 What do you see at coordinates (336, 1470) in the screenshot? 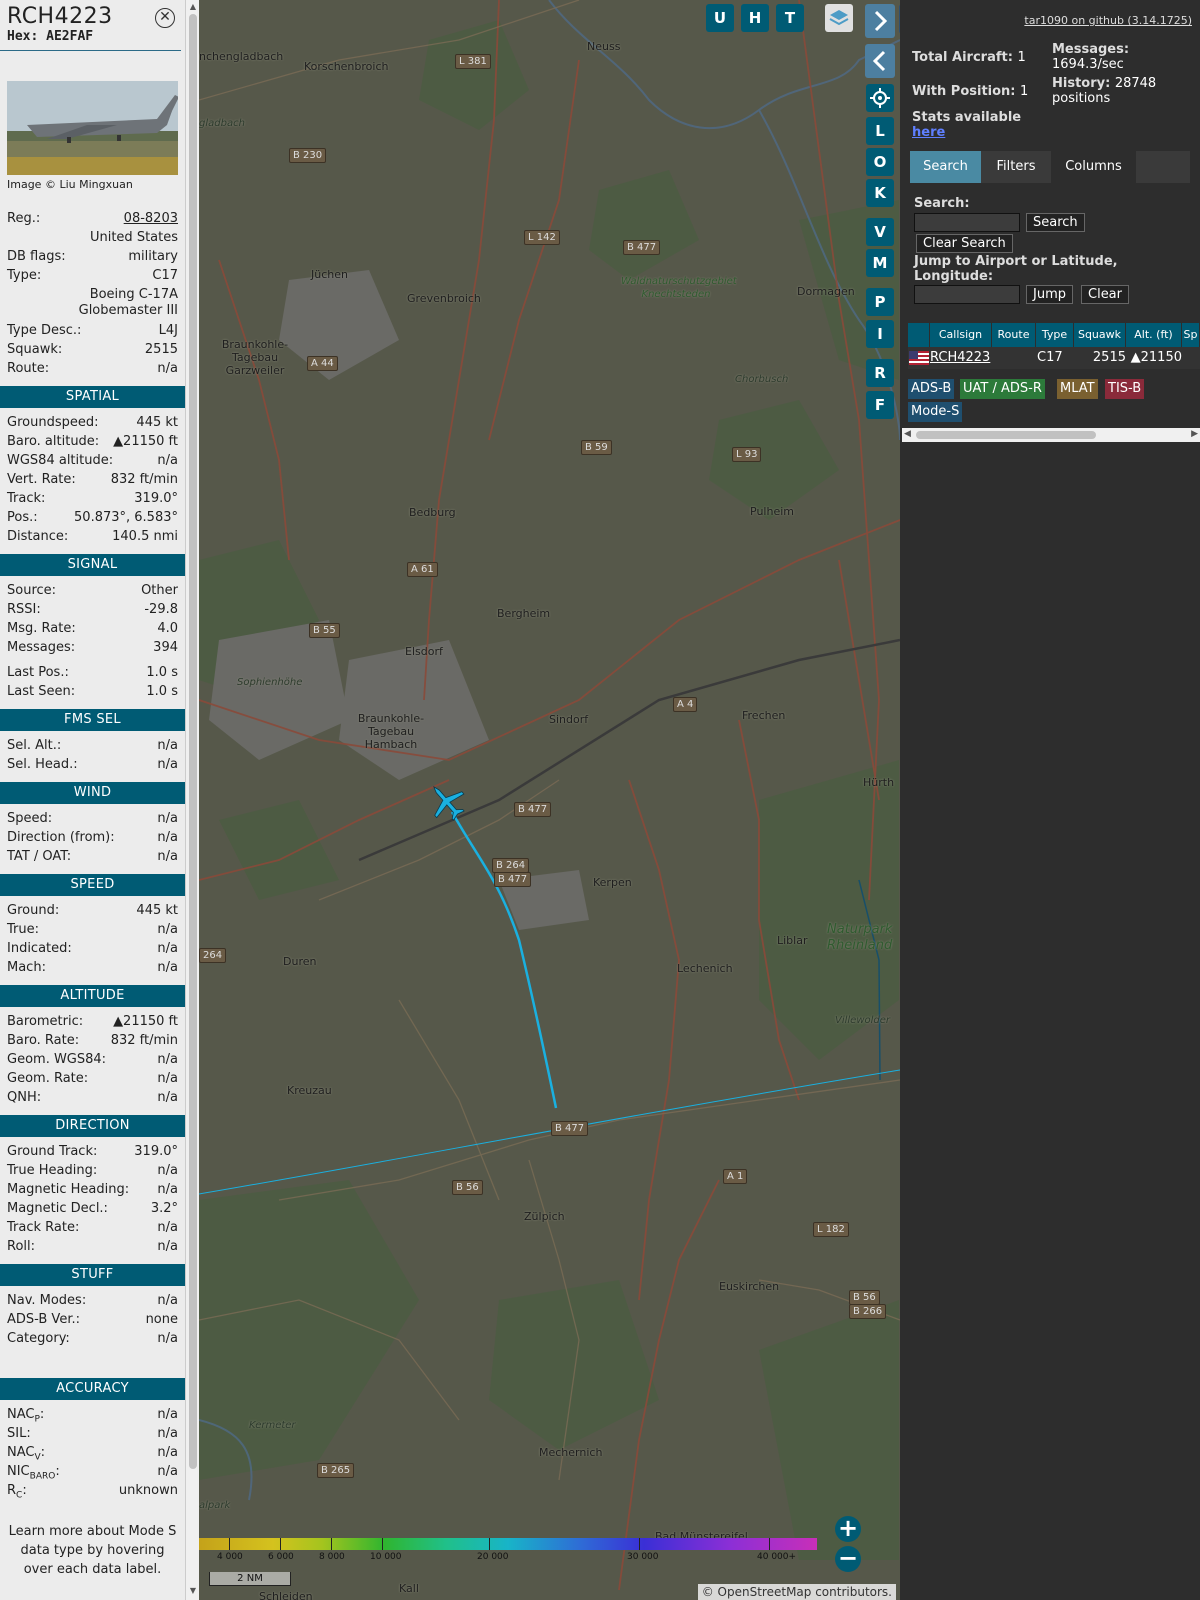
I see `road-shield: B 265` at bounding box center [336, 1470].